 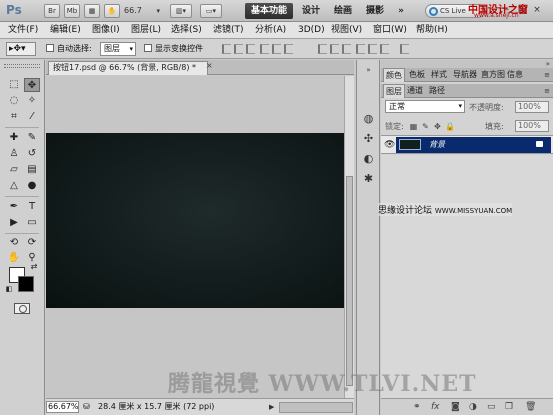 What do you see at coordinates (343, 11) in the screenshot?
I see `workspace-painting: 绘画` at bounding box center [343, 11].